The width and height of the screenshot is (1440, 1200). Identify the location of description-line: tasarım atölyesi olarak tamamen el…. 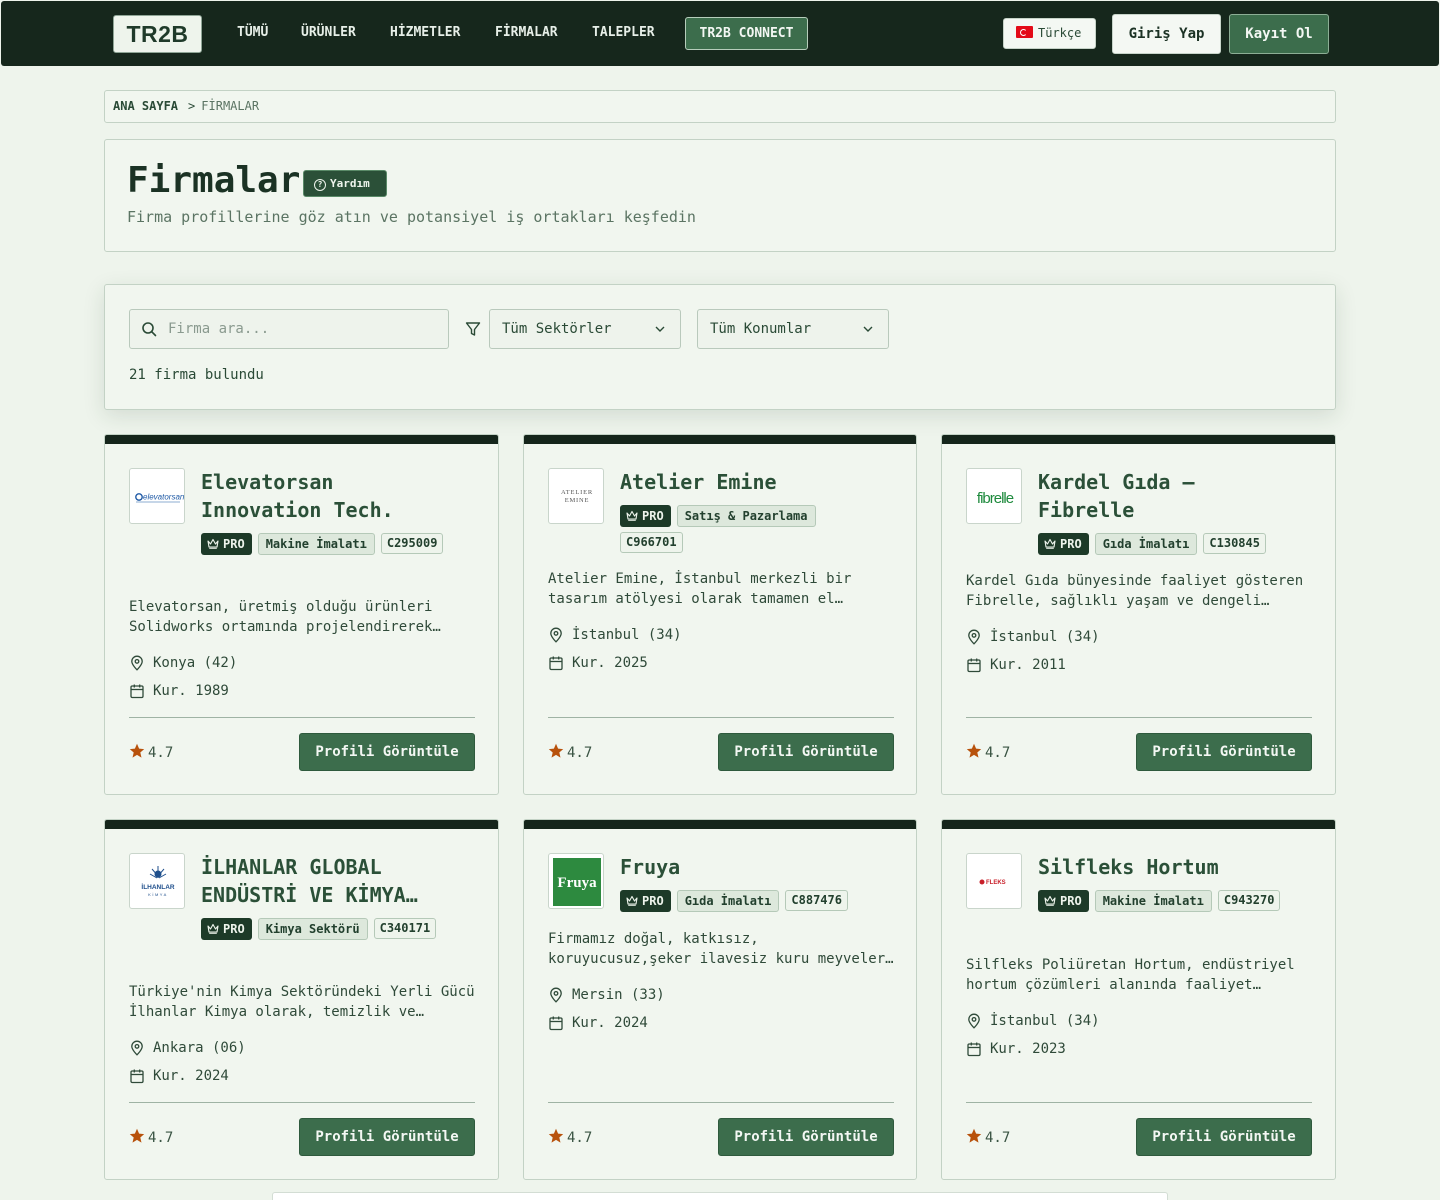
(696, 599).